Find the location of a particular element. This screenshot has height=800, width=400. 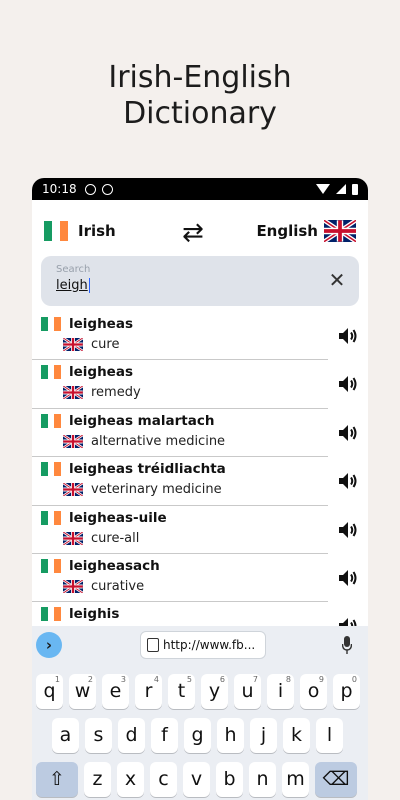

key-label: x is located at coordinates (130, 779).